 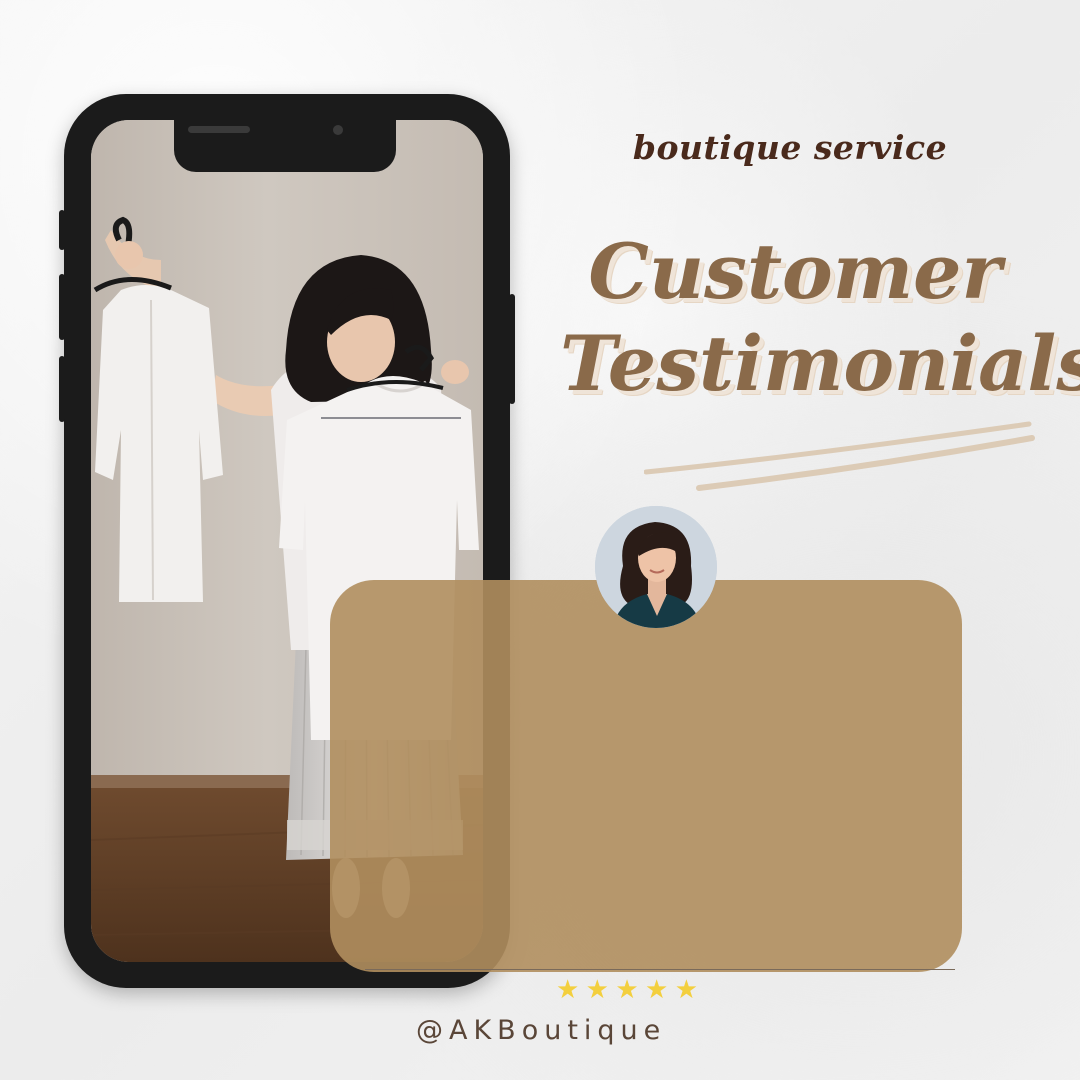 What do you see at coordinates (820, 318) in the screenshot?
I see `page-title: Customer Testimonials` at bounding box center [820, 318].